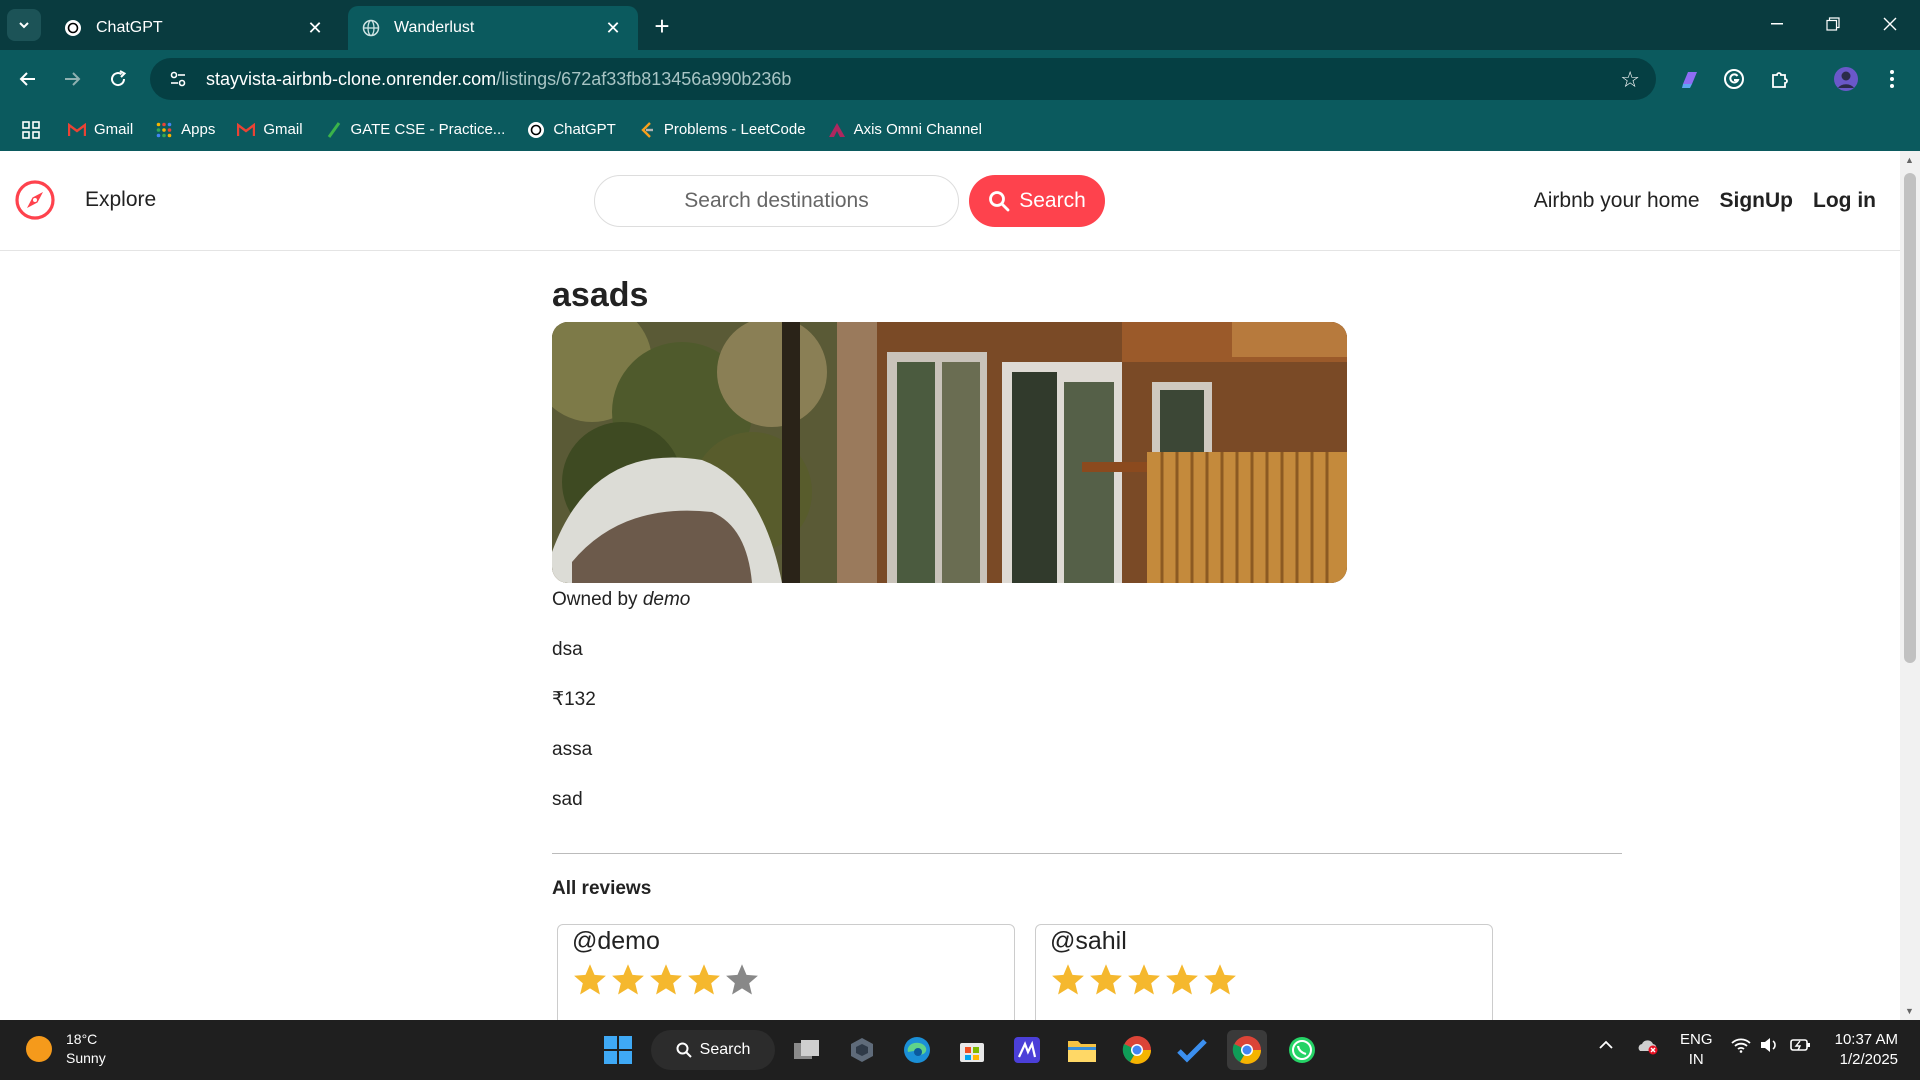  Describe the element at coordinates (1302, 1050) in the screenshot. I see `whatsapp-icon` at that location.